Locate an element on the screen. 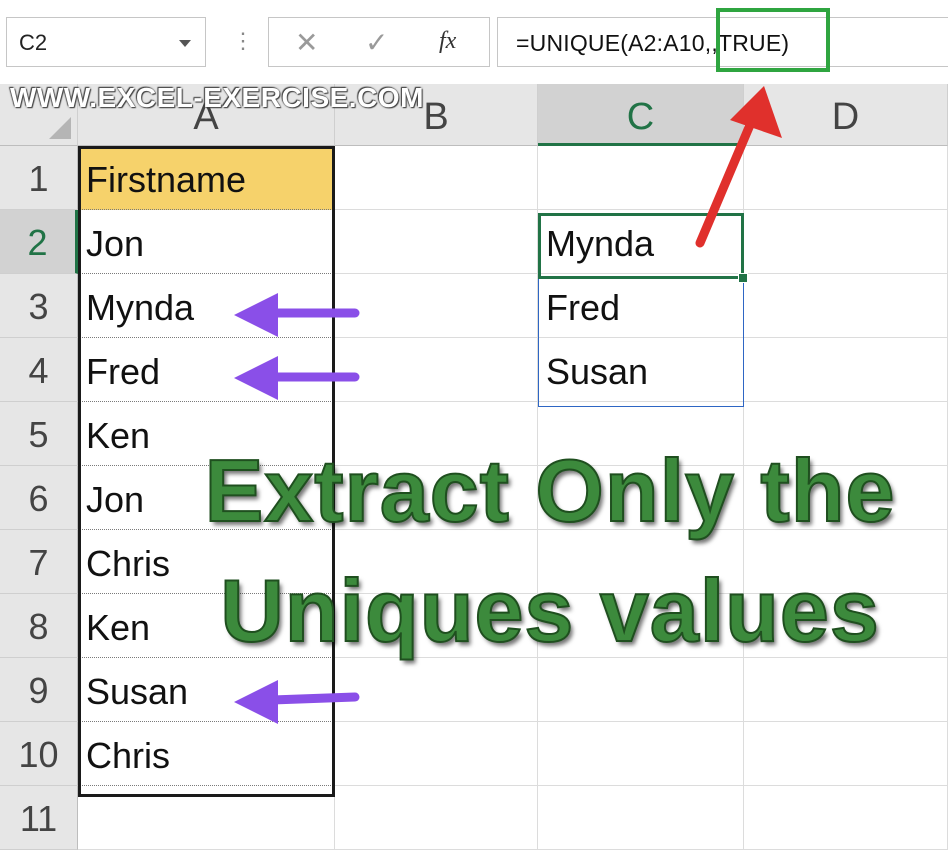 This screenshot has width=948, height=852. cell-a11 is located at coordinates (206, 818).